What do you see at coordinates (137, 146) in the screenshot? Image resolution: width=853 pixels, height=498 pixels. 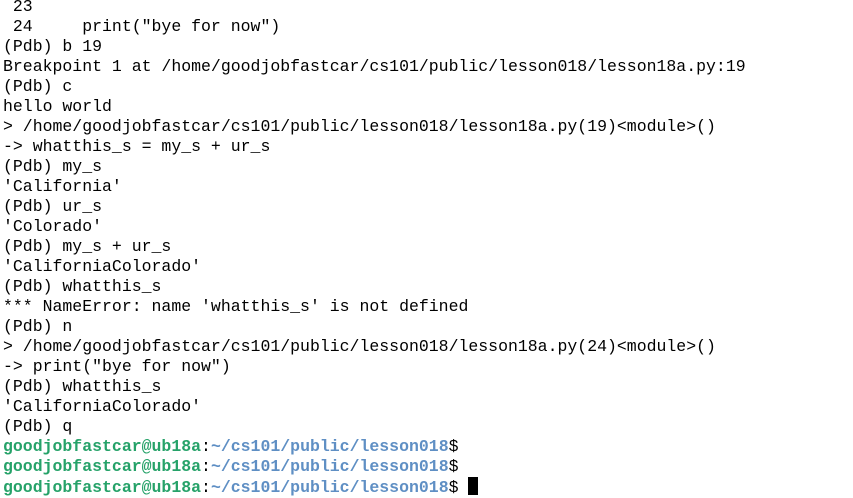 I see `output-line: -> whatthis_s = my_s + ur_s` at bounding box center [137, 146].